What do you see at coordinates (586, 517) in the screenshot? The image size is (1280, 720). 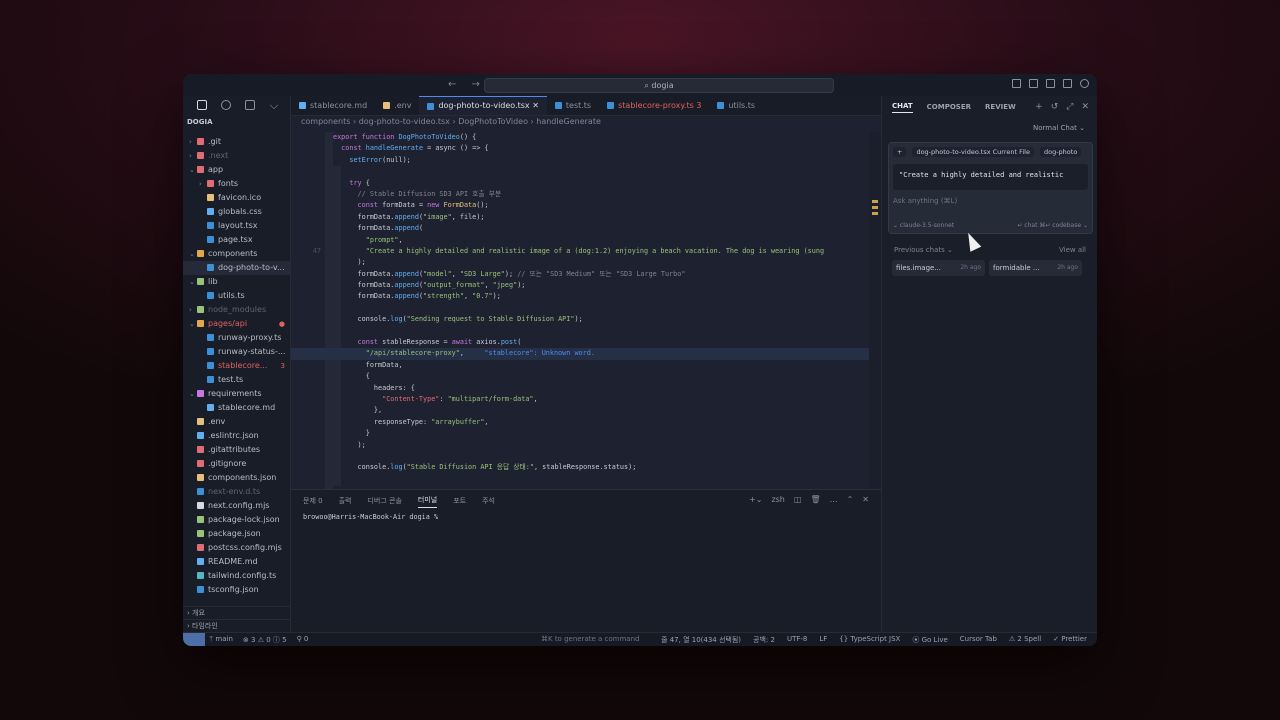 I see `terminal: browoo@Harris-MacBook-Air dogia %` at bounding box center [586, 517].